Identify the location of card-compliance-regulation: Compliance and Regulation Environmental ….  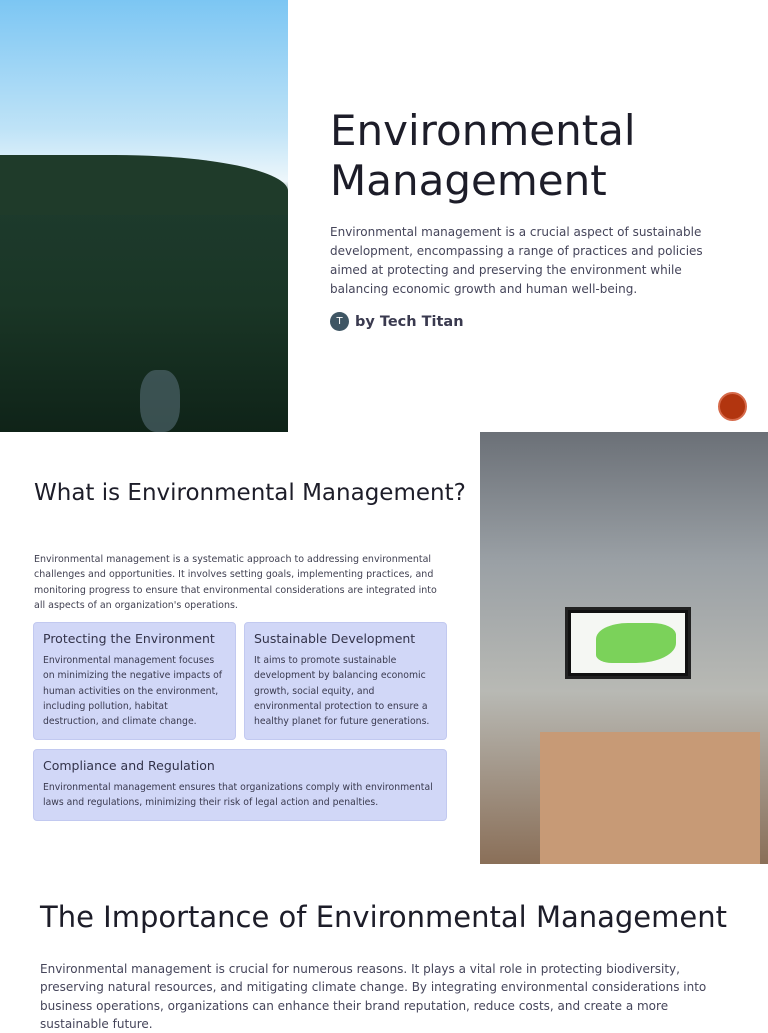
(240, 785).